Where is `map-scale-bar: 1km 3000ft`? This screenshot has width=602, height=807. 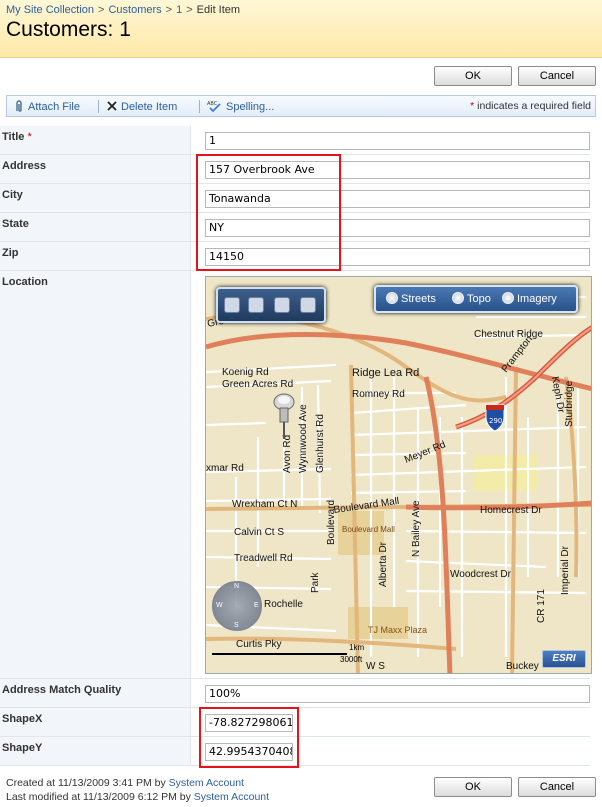
map-scale-bar: 1km 3000ft is located at coordinates (292, 653).